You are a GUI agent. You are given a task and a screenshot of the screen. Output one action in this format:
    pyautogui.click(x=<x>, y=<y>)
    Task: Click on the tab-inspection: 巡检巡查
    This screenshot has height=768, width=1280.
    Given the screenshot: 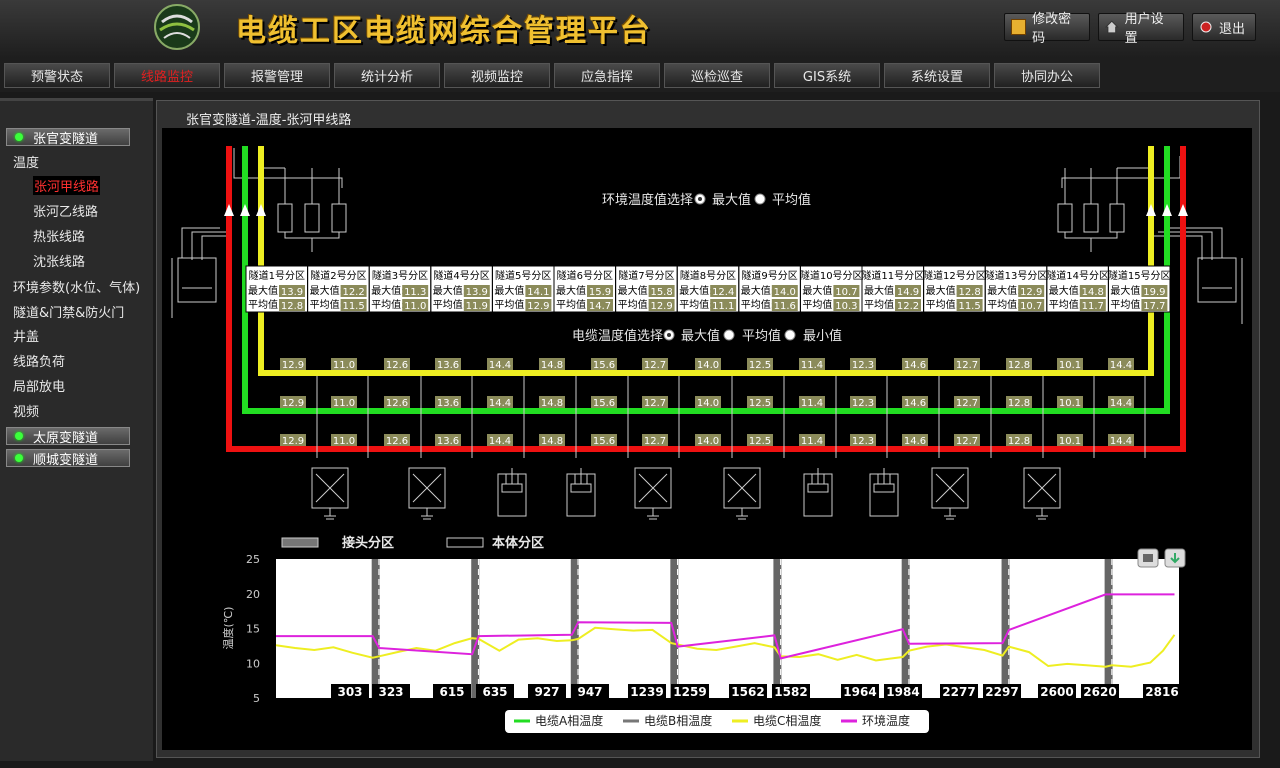 What is the action you would take?
    pyautogui.click(x=717, y=75)
    